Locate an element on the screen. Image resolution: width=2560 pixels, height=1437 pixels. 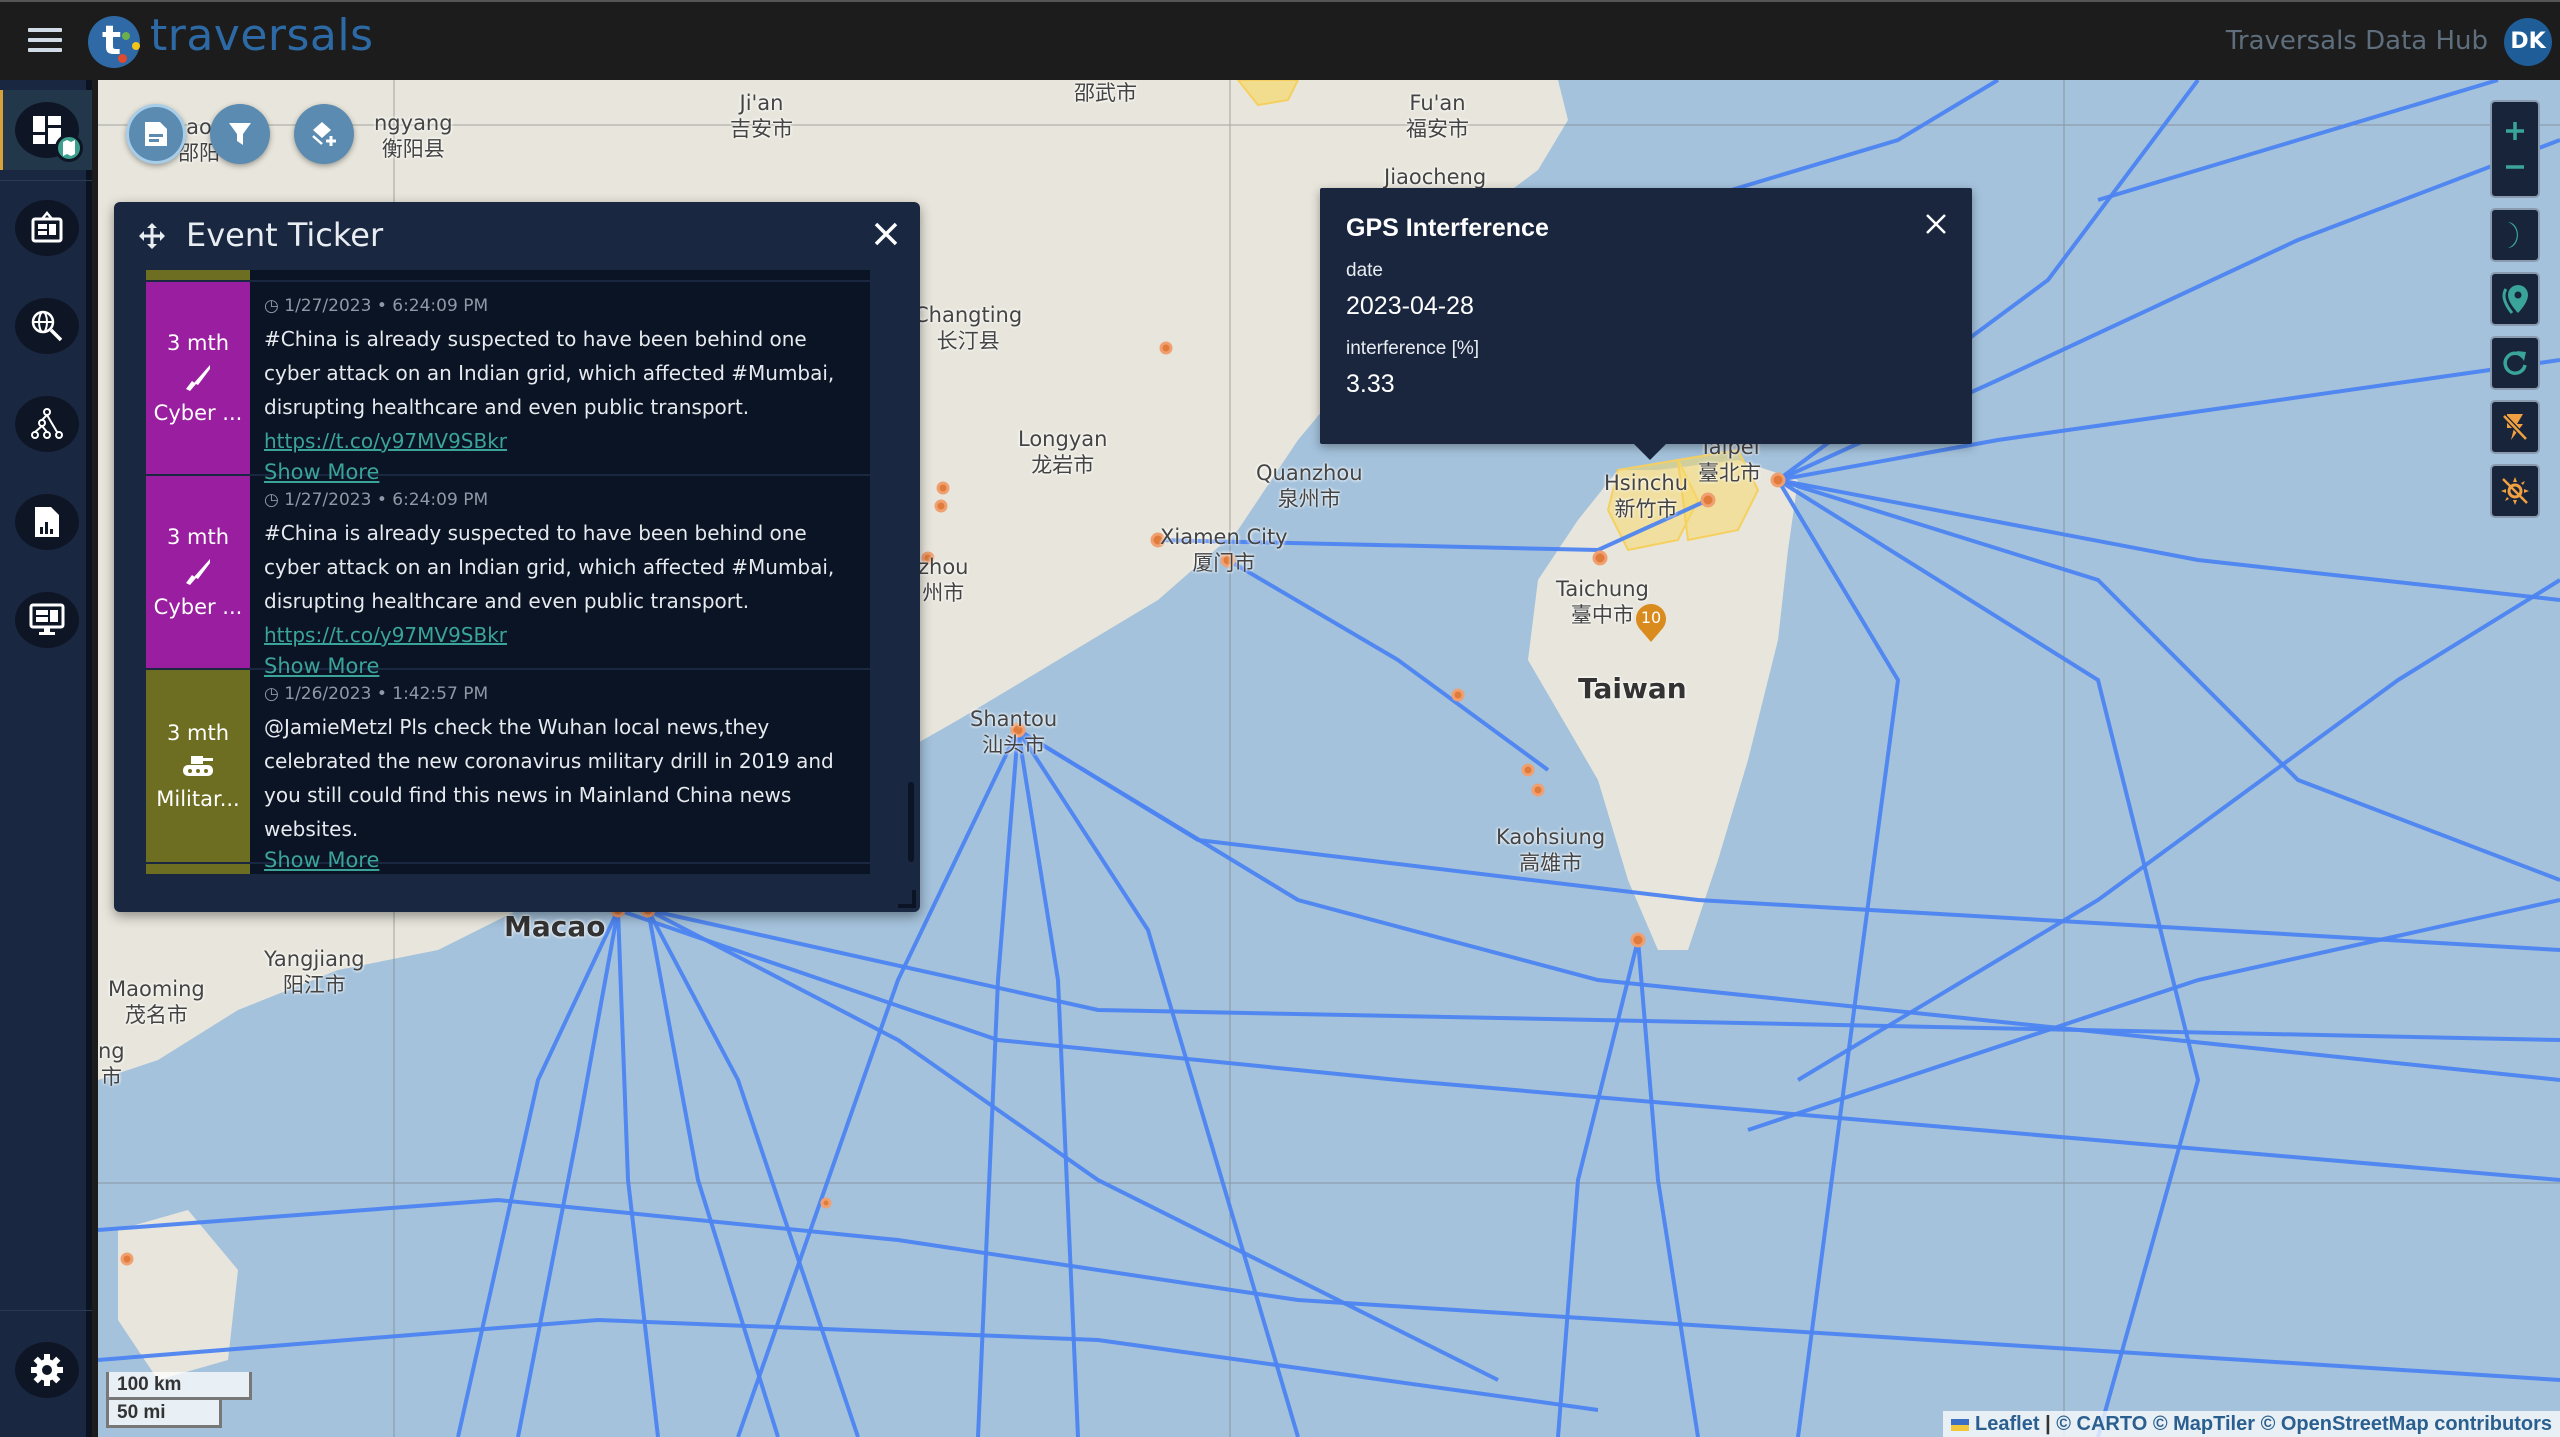
dark-mode-button is located at coordinates (2515, 235).